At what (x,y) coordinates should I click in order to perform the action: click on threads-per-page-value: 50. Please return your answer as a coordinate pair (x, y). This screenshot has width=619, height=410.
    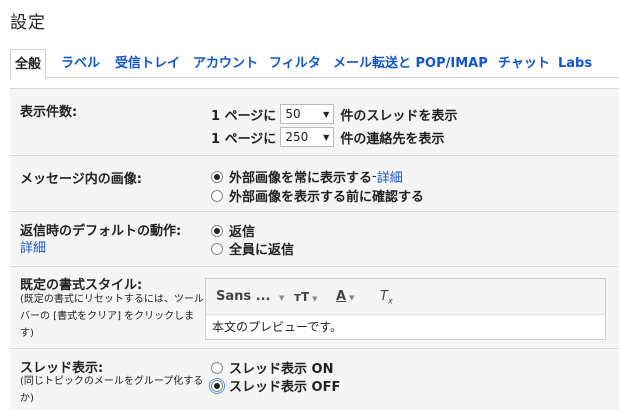
    Looking at the image, I should click on (293, 114).